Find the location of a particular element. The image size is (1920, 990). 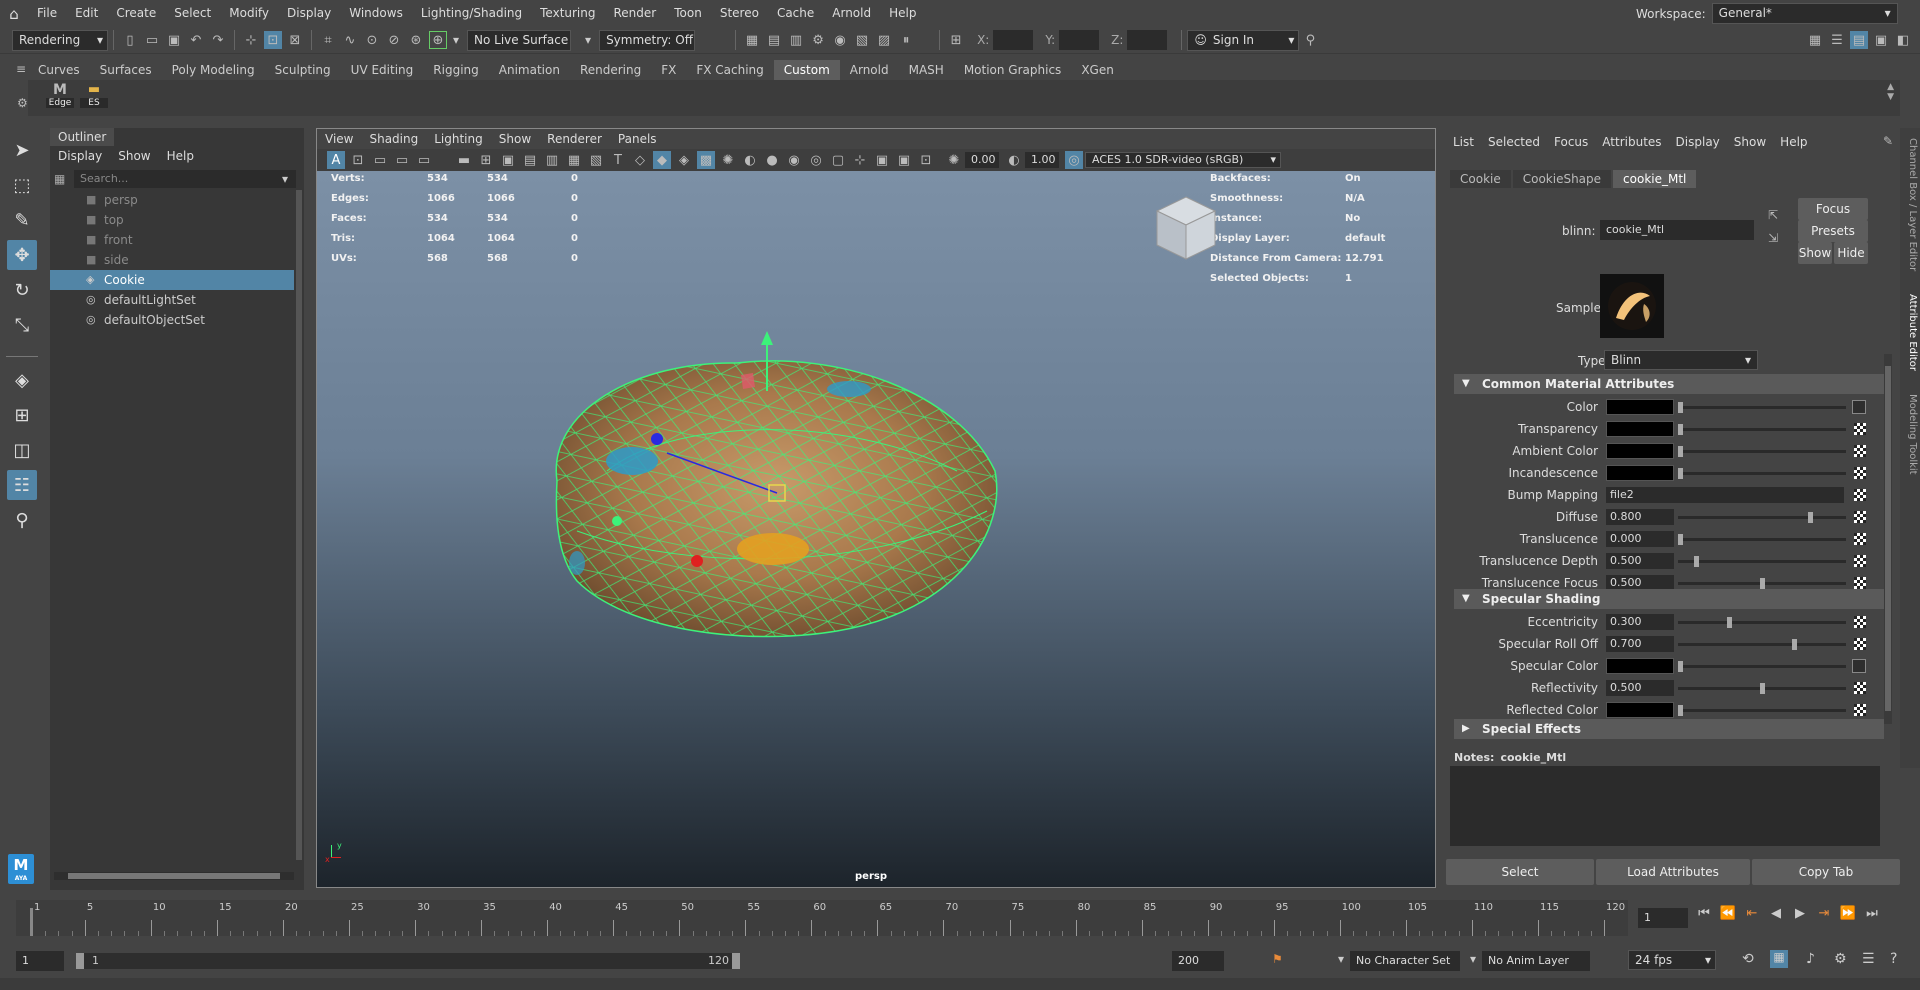

arnold-render-icon: ▧ is located at coordinates (862, 40).